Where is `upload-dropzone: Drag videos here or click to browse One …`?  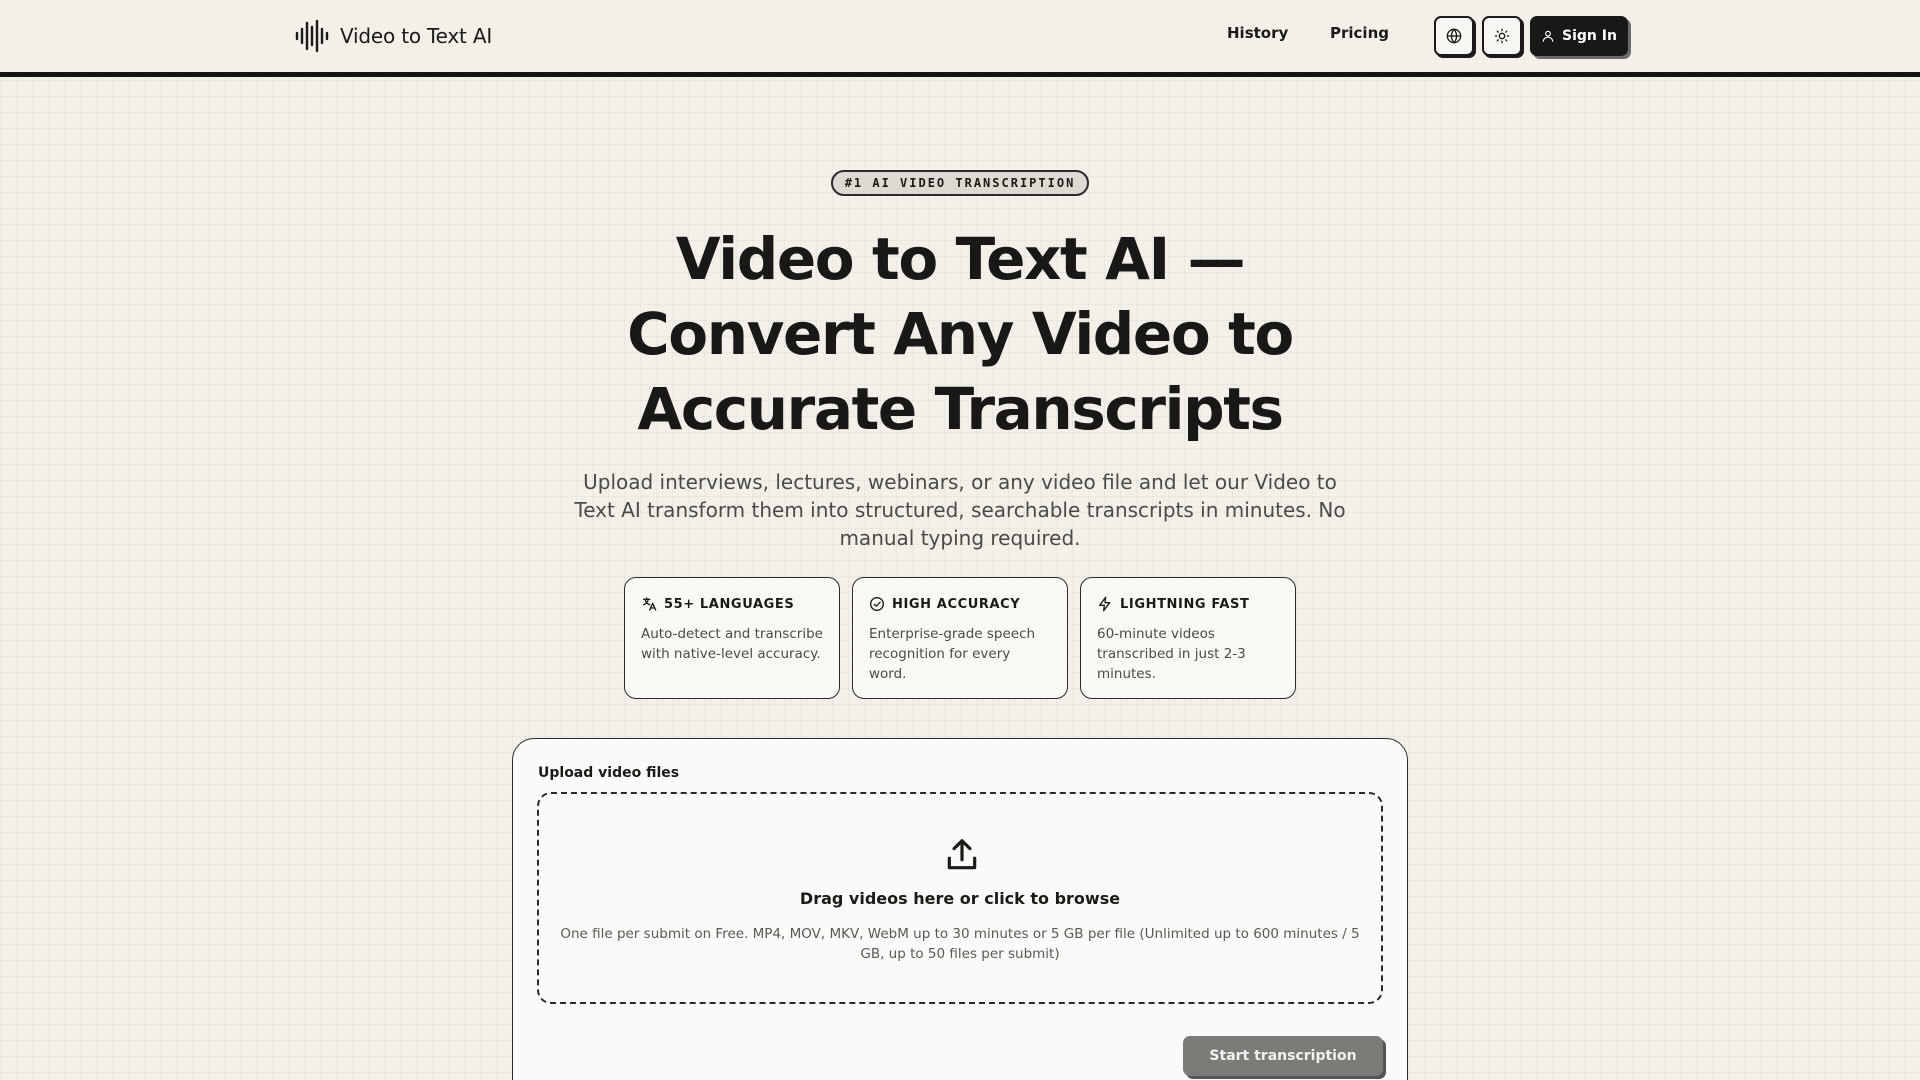 upload-dropzone: Drag videos here or click to browse One … is located at coordinates (960, 898).